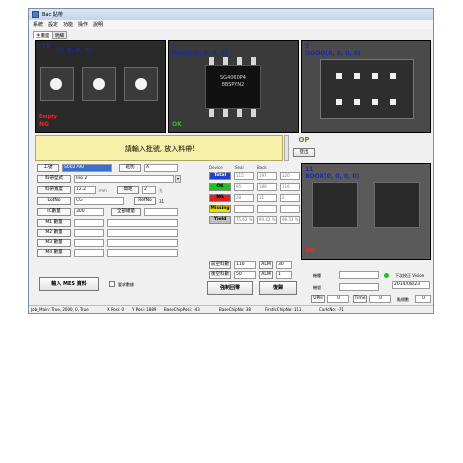 Image resolution: width=463 pixels, height=463 pixels. Describe the element at coordinates (244, 198) in the screenshot. I see `stats-cell: 28` at that location.